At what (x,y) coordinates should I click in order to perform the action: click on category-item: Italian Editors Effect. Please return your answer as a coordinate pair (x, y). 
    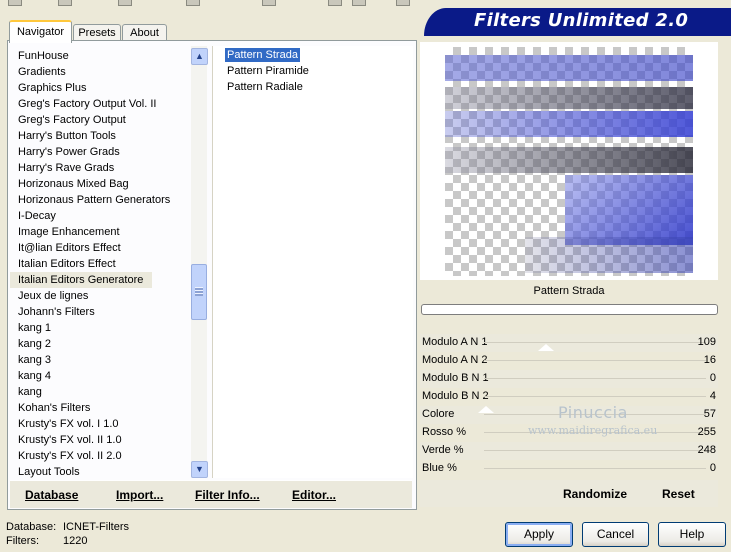
    Looking at the image, I should click on (81, 264).